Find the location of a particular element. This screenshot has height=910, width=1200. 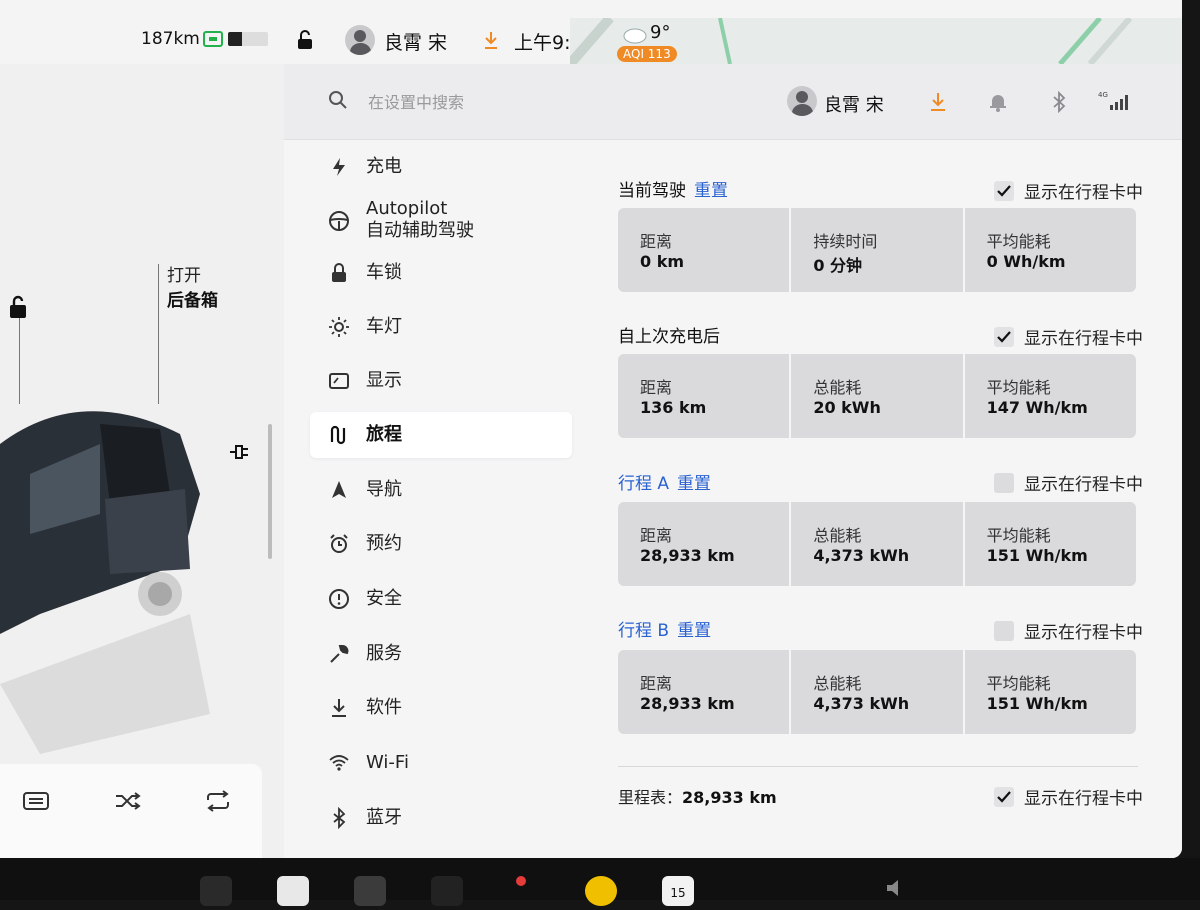

steering-wheel-icon is located at coordinates (339, 221).